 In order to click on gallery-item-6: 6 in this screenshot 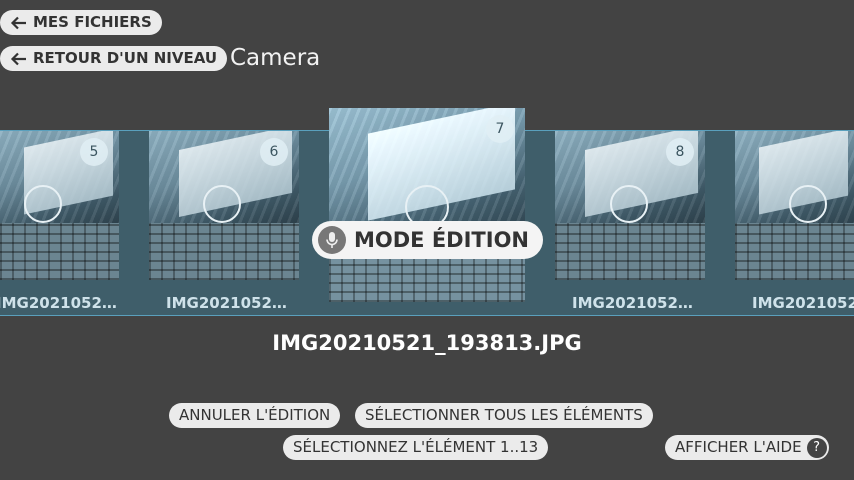, I will do `click(224, 205)`.